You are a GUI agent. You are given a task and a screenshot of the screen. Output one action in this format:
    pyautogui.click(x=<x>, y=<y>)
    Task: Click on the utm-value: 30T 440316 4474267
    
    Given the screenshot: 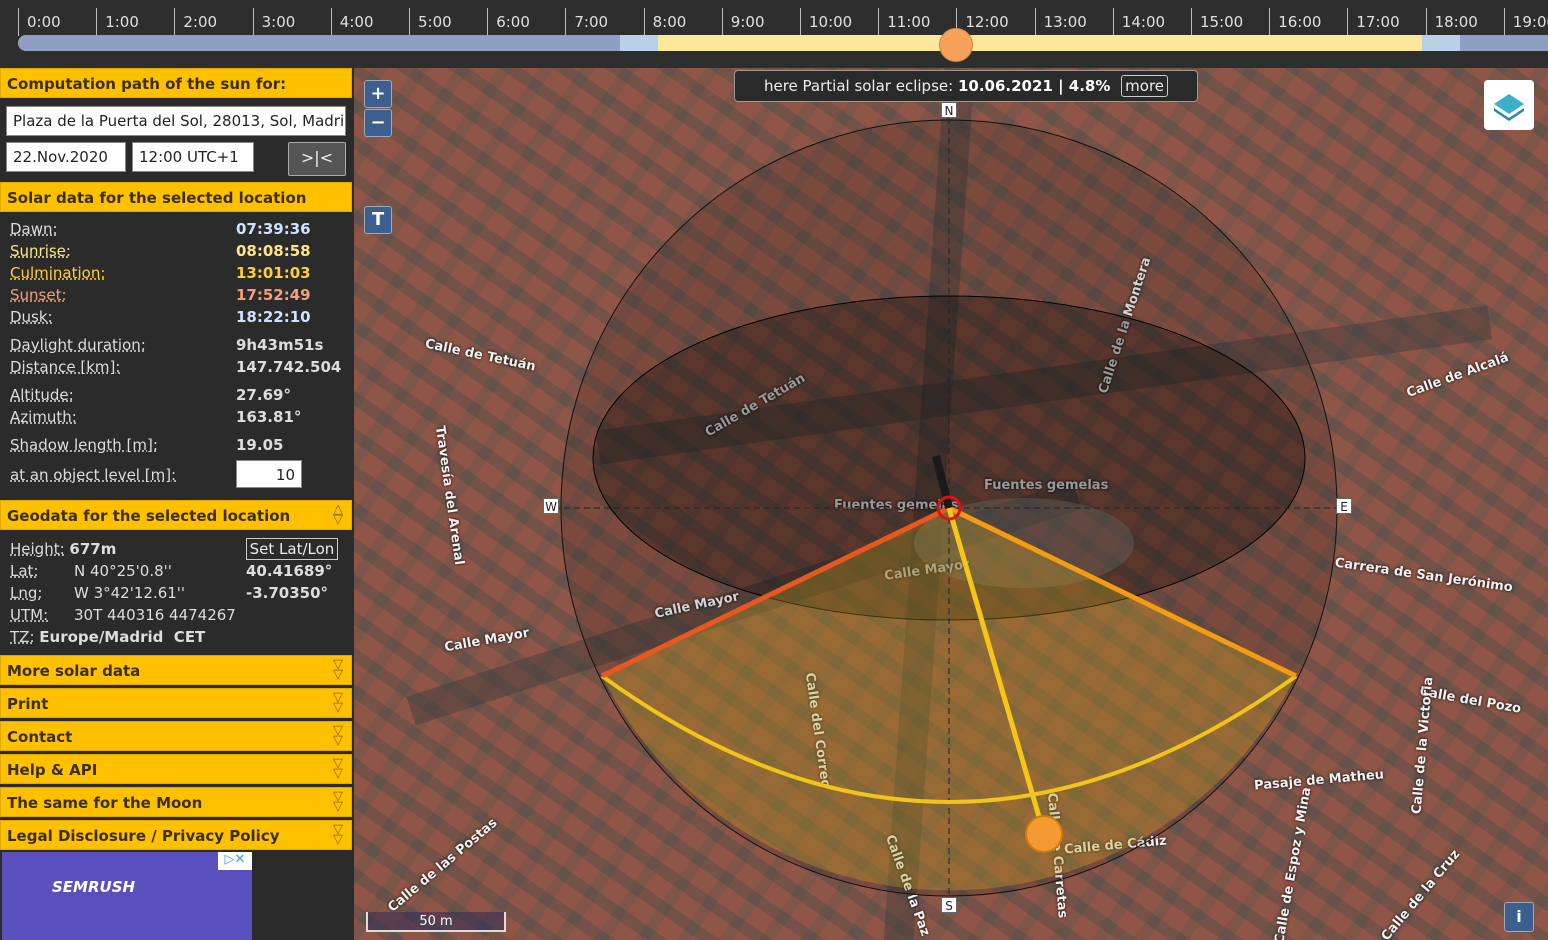 What is the action you would take?
    pyautogui.click(x=155, y=615)
    